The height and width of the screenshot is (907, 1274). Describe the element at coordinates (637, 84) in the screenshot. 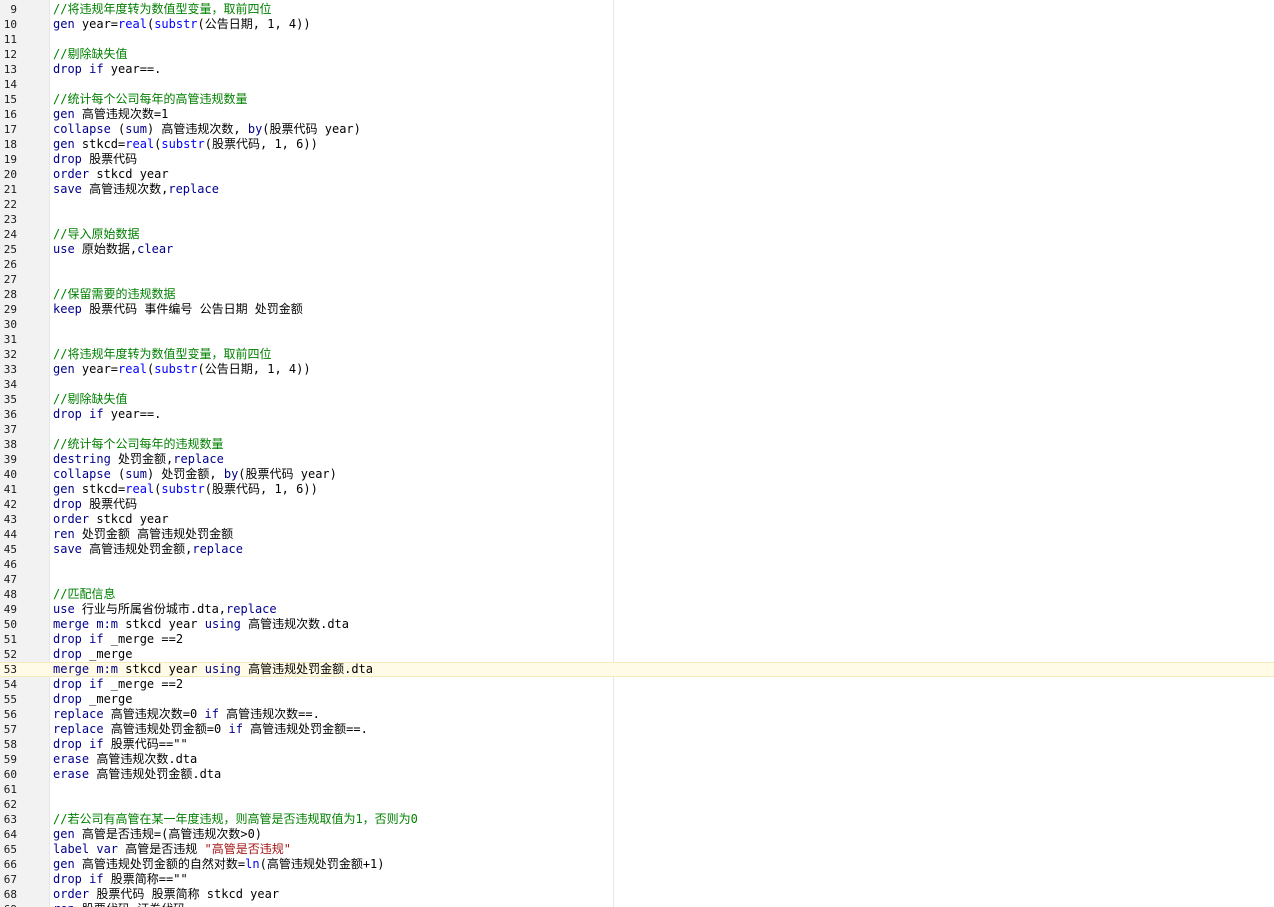

I see `code-line: 14` at that location.